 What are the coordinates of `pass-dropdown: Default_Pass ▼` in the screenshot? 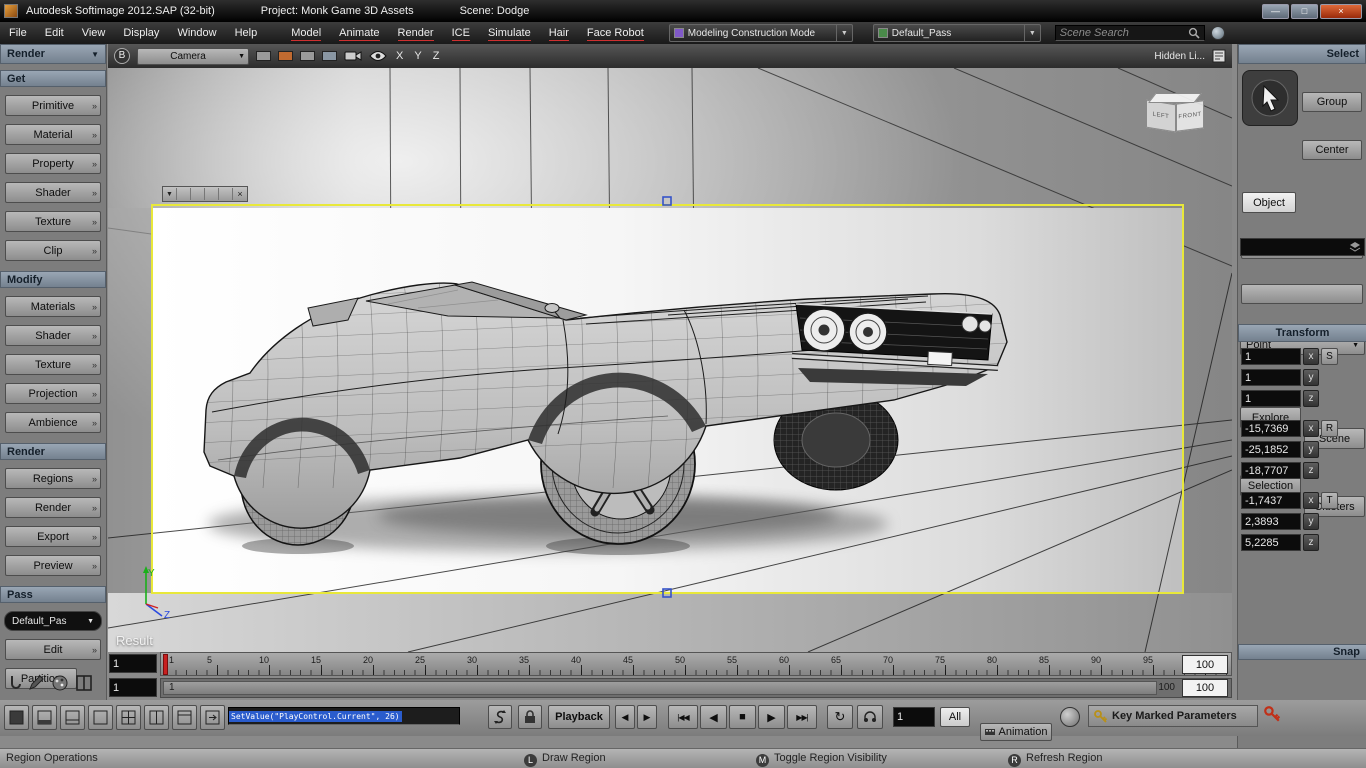 It's located at (956, 33).